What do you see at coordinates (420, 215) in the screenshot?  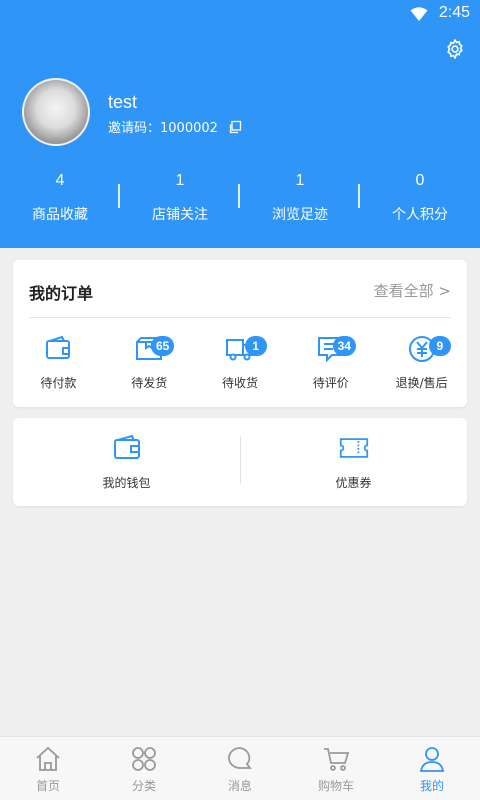 I see `stat-label: 个人积分` at bounding box center [420, 215].